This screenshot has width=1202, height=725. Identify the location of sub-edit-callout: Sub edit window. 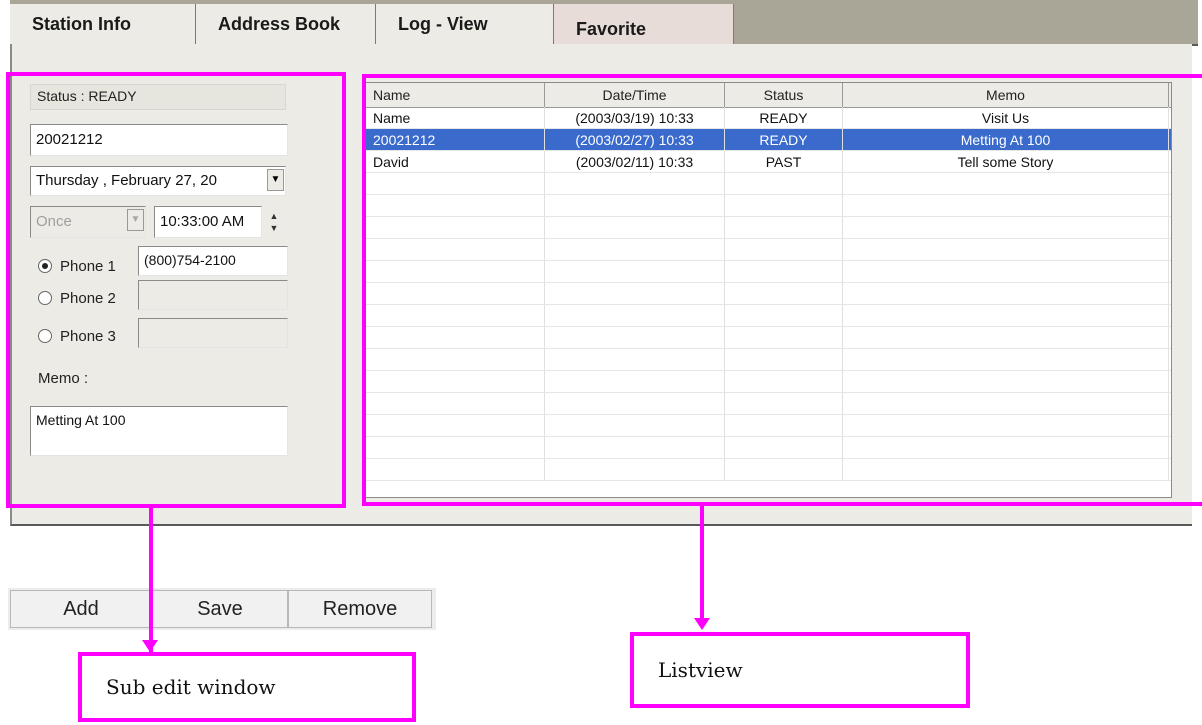
(247, 687).